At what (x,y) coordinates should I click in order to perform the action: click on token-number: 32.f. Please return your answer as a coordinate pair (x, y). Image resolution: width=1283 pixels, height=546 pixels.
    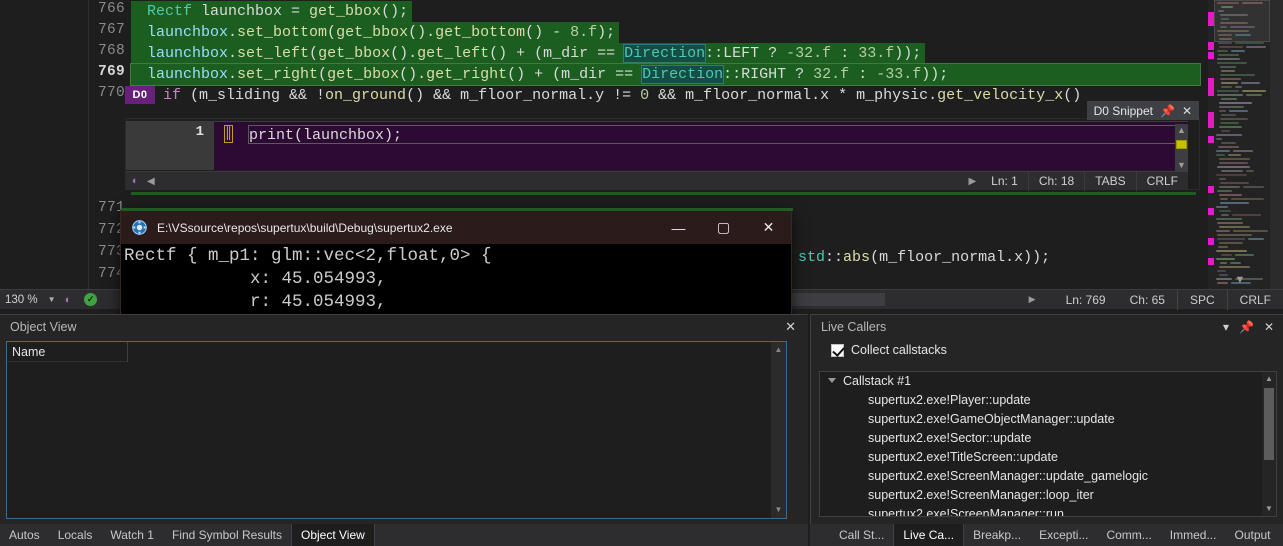
    Looking at the image, I should click on (831, 74).